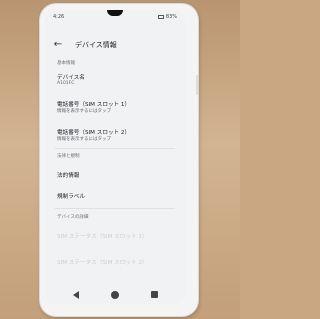 Image resolution: width=320 pixels, height=319 pixels. I want to click on section-device-details: デバイスの詳細, so click(73, 217).